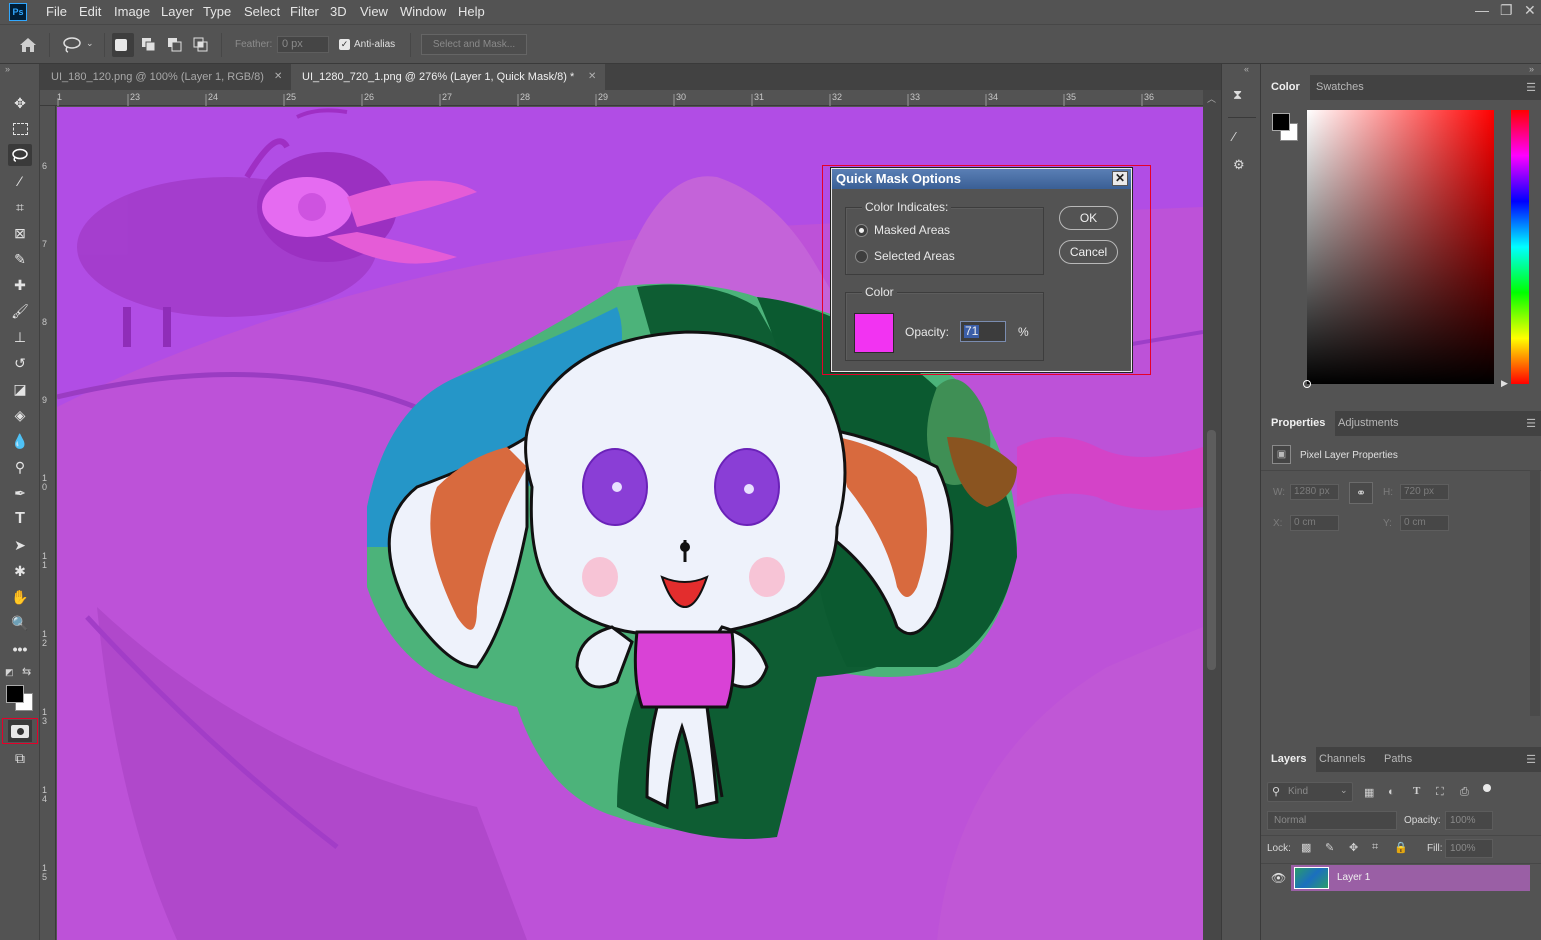 The image size is (1541, 940). I want to click on selected-areas-label: Selected Areas, so click(914, 256).